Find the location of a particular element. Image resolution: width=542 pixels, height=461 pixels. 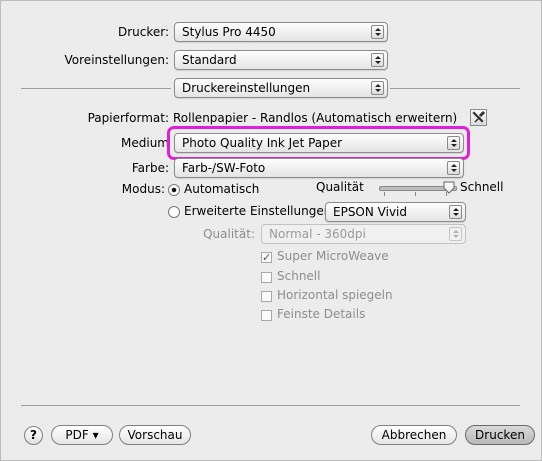

quality-slider is located at coordinates (419, 189).